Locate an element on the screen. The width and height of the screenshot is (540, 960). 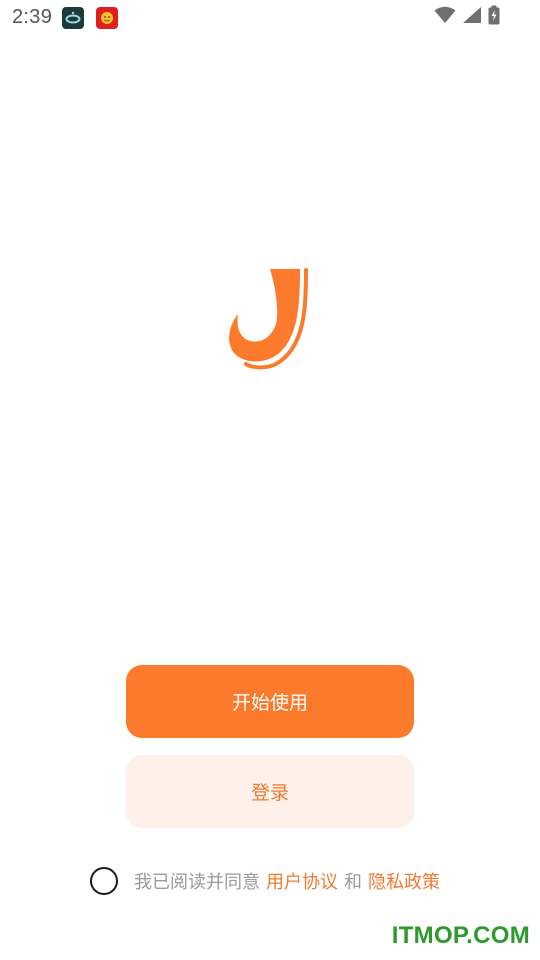
agreement-row: 我已阅读并同意 用户协议 和 隐私政策 is located at coordinates (268, 881).